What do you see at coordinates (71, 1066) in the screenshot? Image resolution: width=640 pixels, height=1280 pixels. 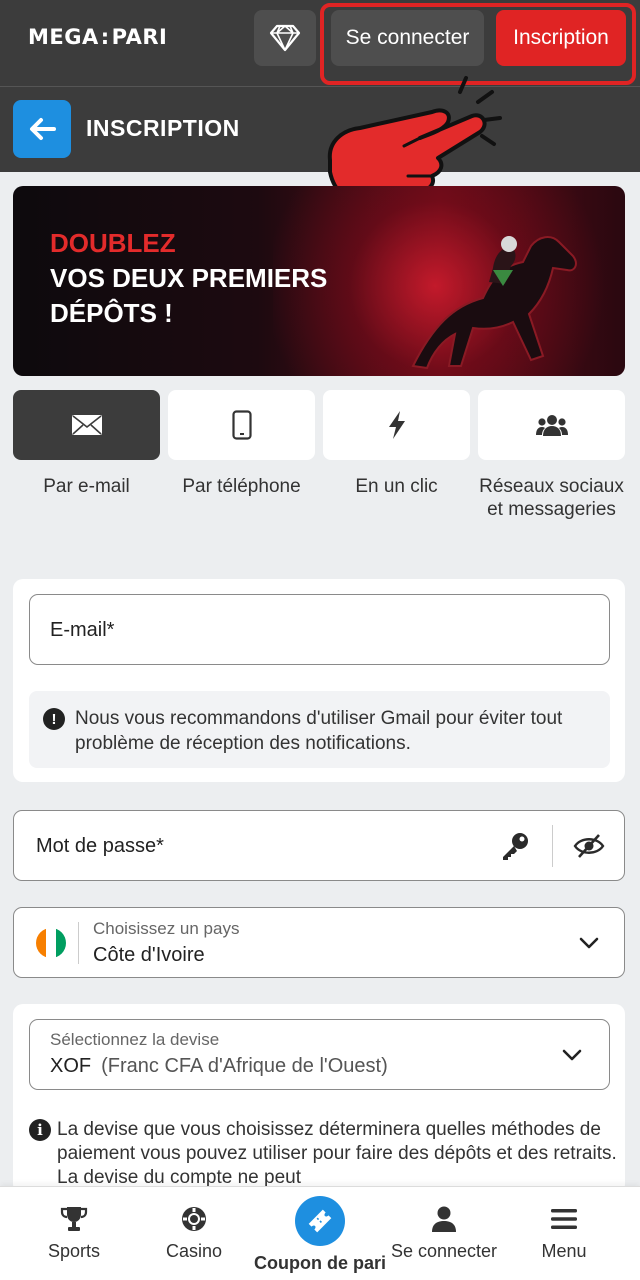 I see `currency-code: XOF` at bounding box center [71, 1066].